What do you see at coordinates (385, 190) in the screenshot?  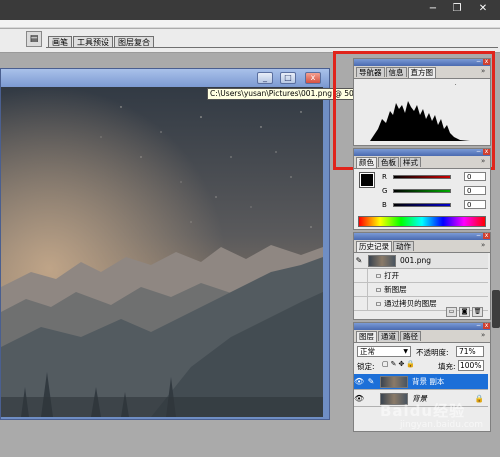 I see `green-label: G` at bounding box center [385, 190].